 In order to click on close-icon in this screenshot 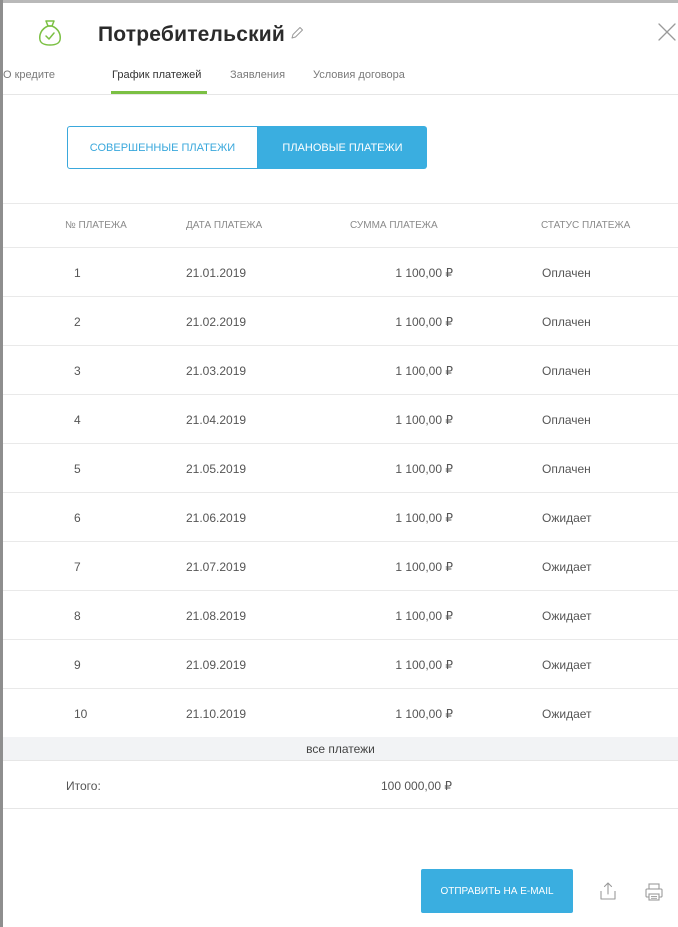, I will do `click(667, 32)`.